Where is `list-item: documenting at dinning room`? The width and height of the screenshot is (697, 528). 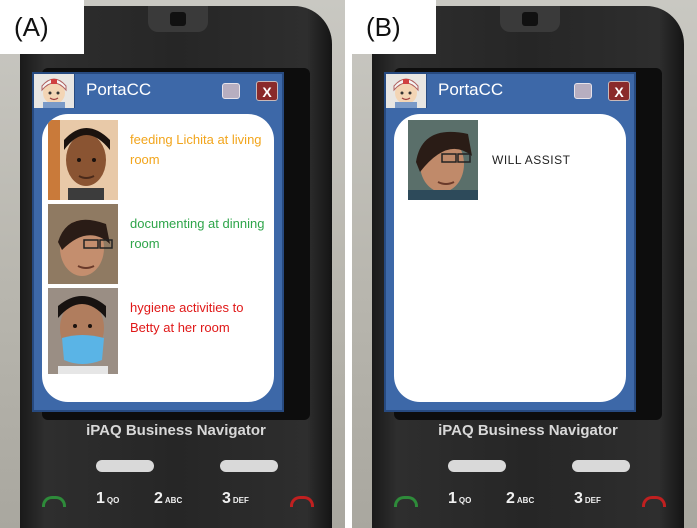 list-item: documenting at dinning room is located at coordinates (159, 245).